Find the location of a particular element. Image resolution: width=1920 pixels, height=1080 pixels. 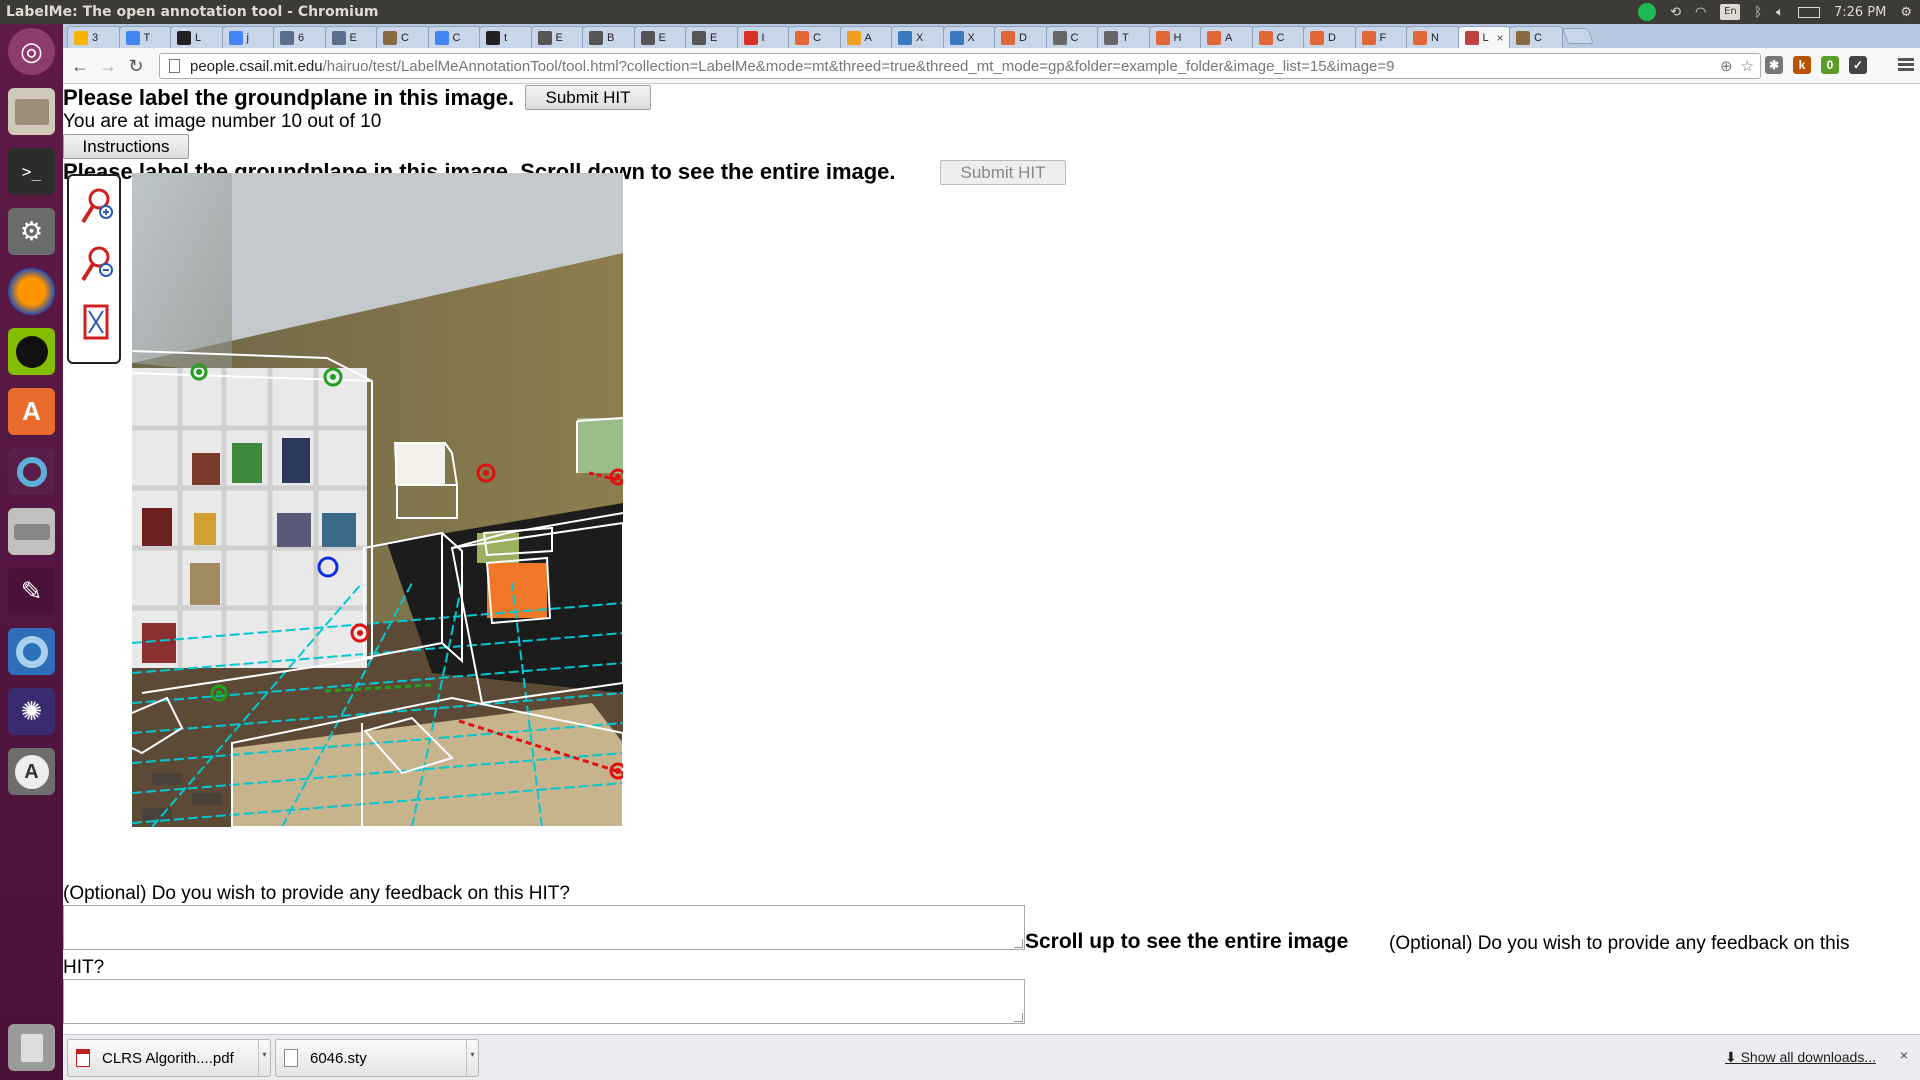

tab-docs: C is located at coordinates (454, 37).